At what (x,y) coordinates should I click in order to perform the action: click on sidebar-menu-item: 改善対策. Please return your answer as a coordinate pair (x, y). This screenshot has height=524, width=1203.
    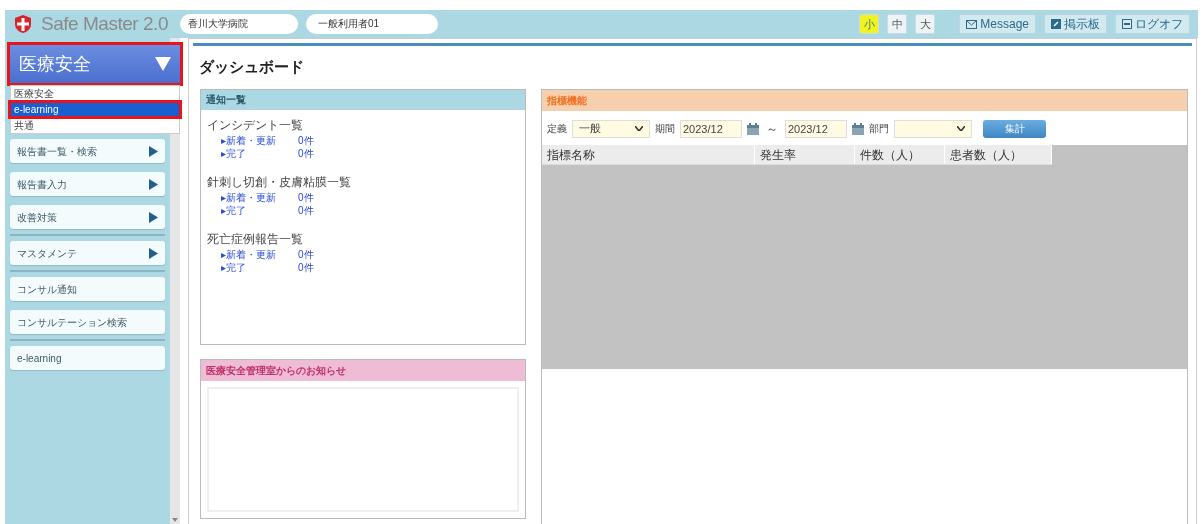
    Looking at the image, I should click on (87, 217).